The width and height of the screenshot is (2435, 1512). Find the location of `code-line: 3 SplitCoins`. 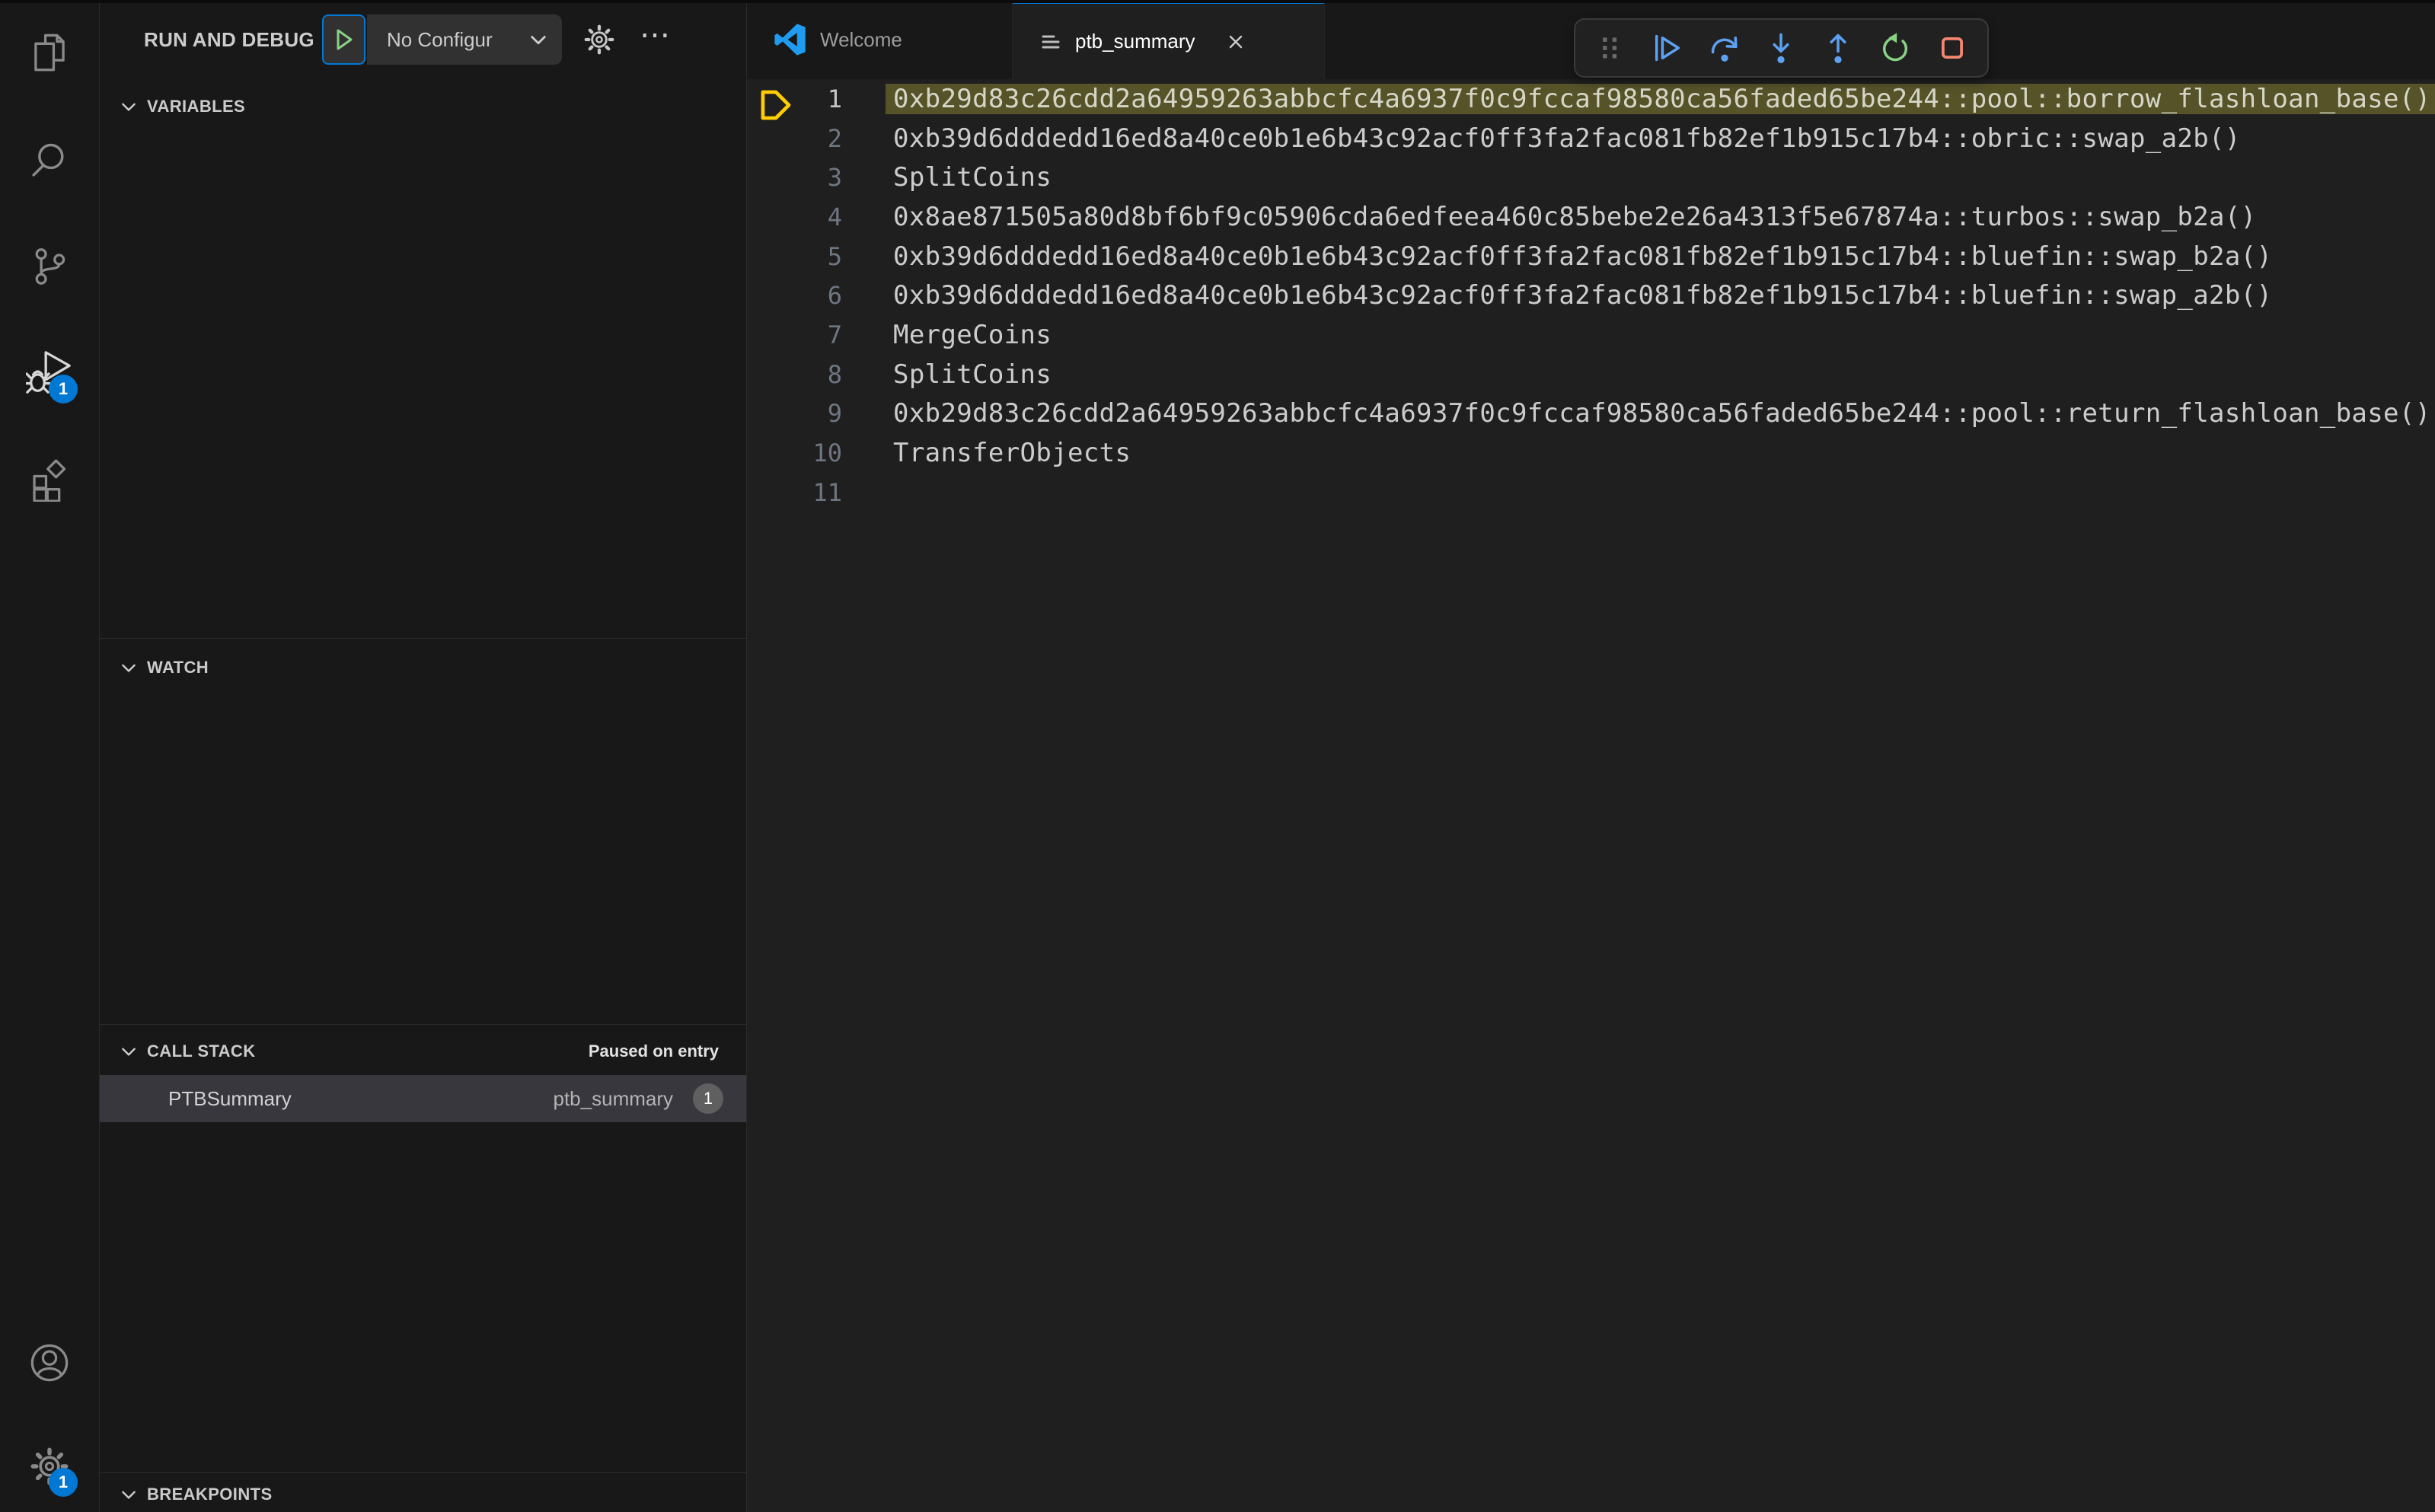

code-line: 3 SplitCoins is located at coordinates (1591, 177).